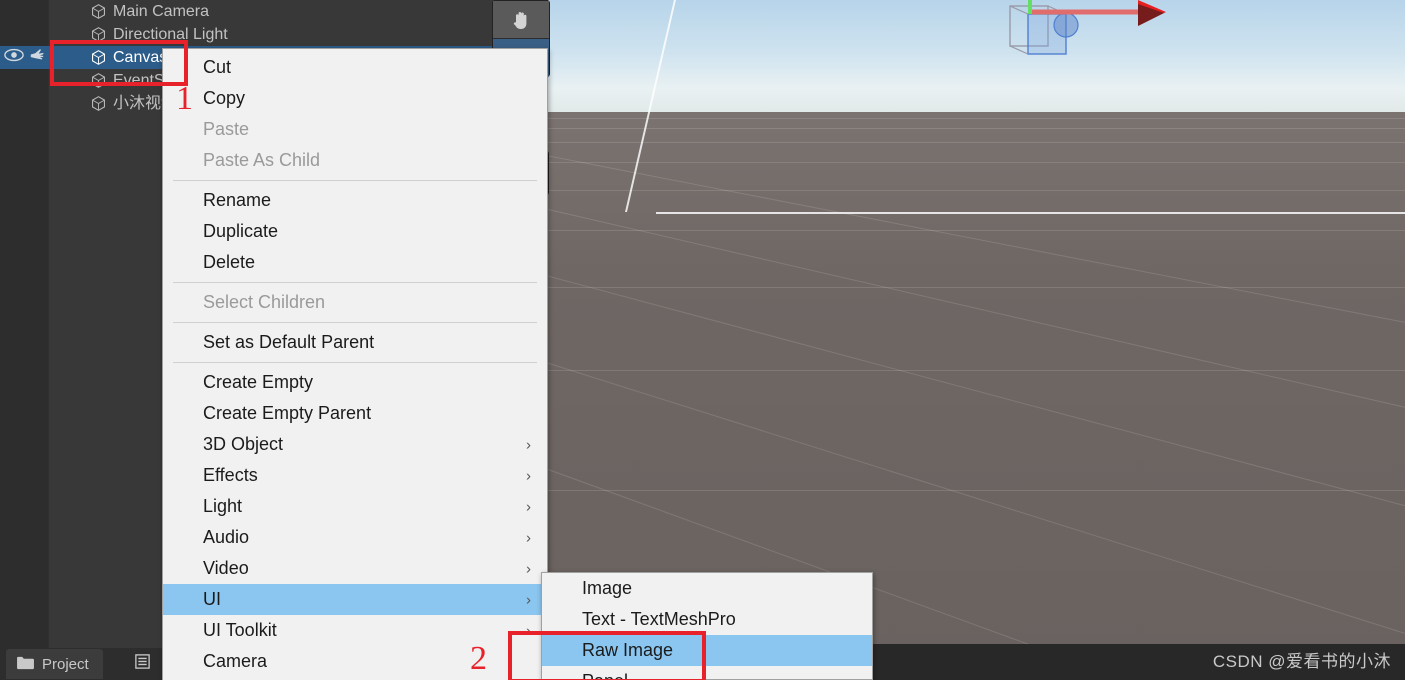 The width and height of the screenshot is (1405, 680). What do you see at coordinates (355, 262) in the screenshot?
I see `menu-item-delete: Delete` at bounding box center [355, 262].